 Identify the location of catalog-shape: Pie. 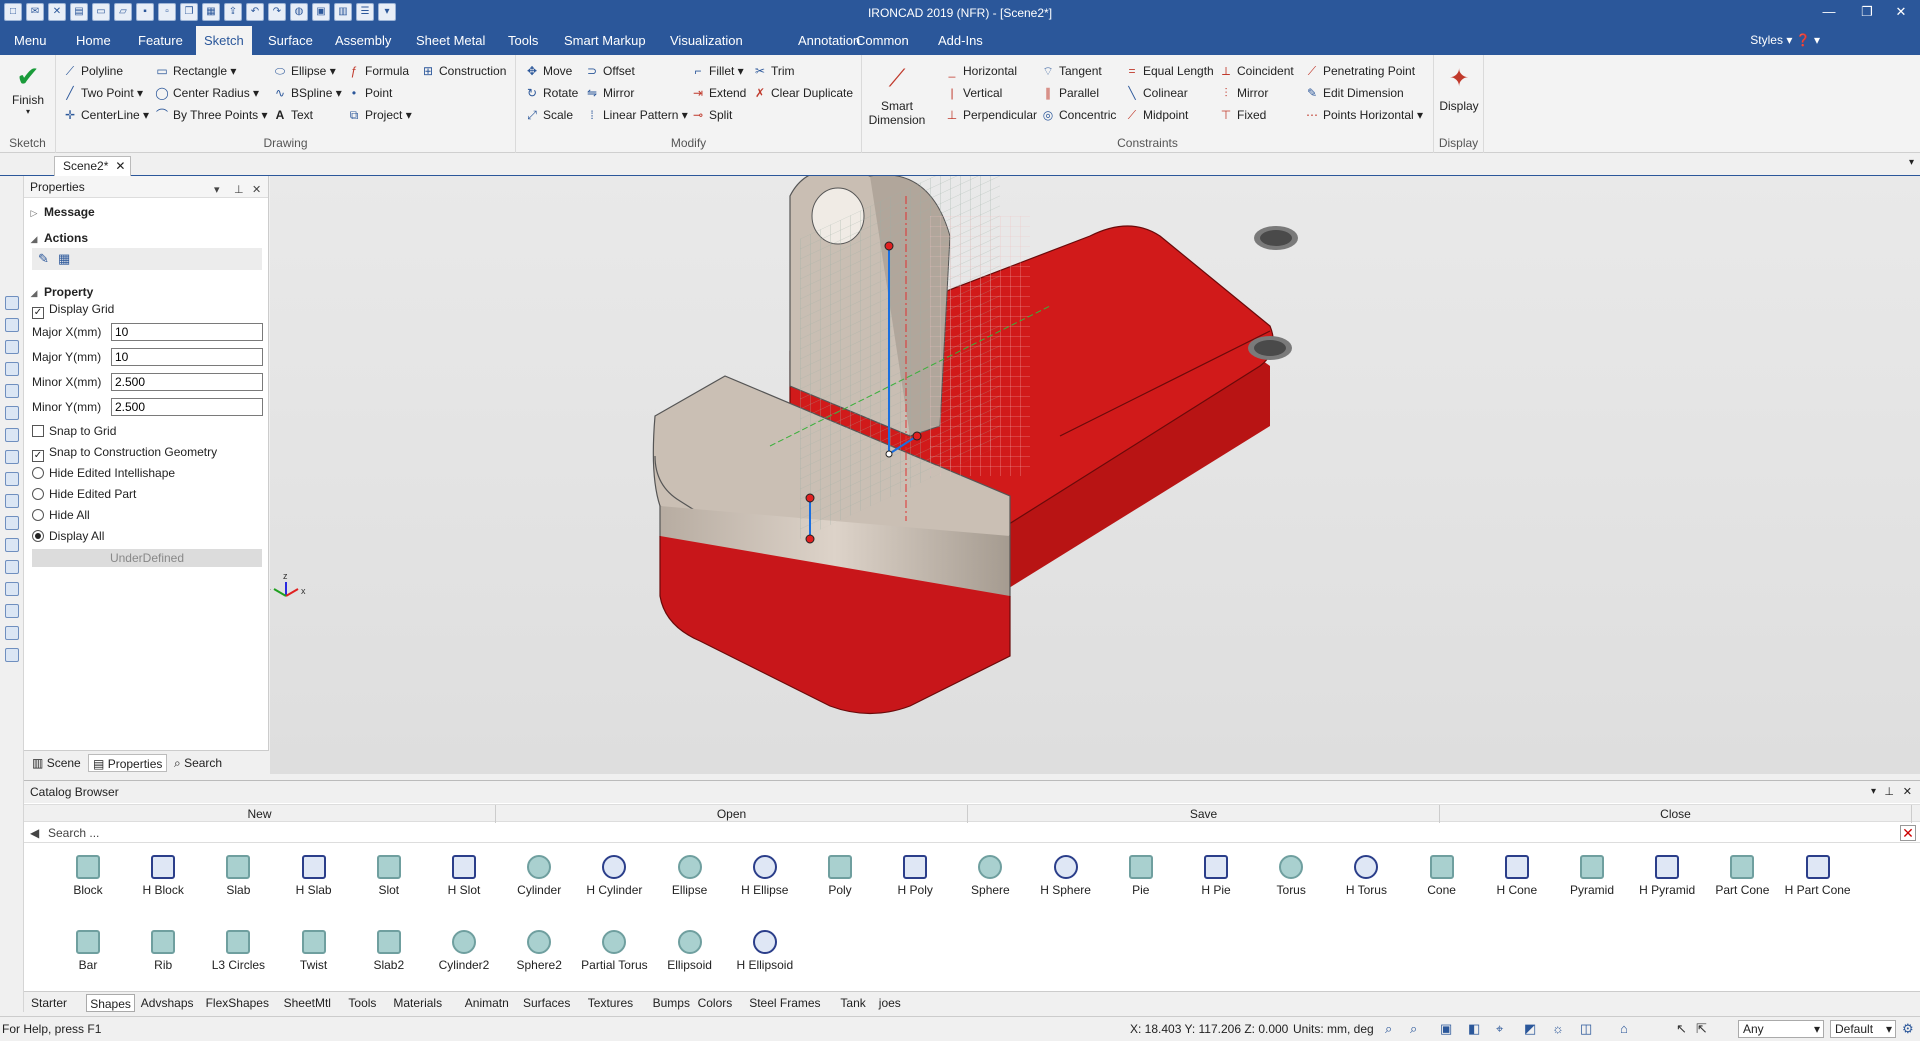
(1141, 877).